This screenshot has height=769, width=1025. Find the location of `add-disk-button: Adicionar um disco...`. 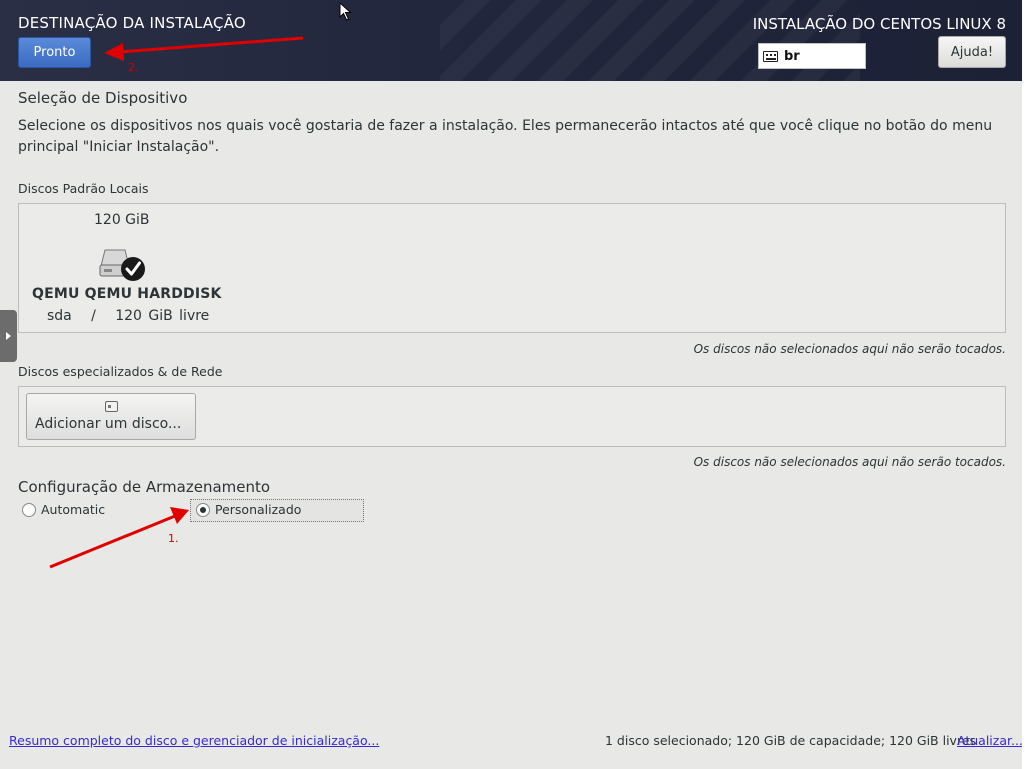

add-disk-button: Adicionar um disco... is located at coordinates (111, 416).